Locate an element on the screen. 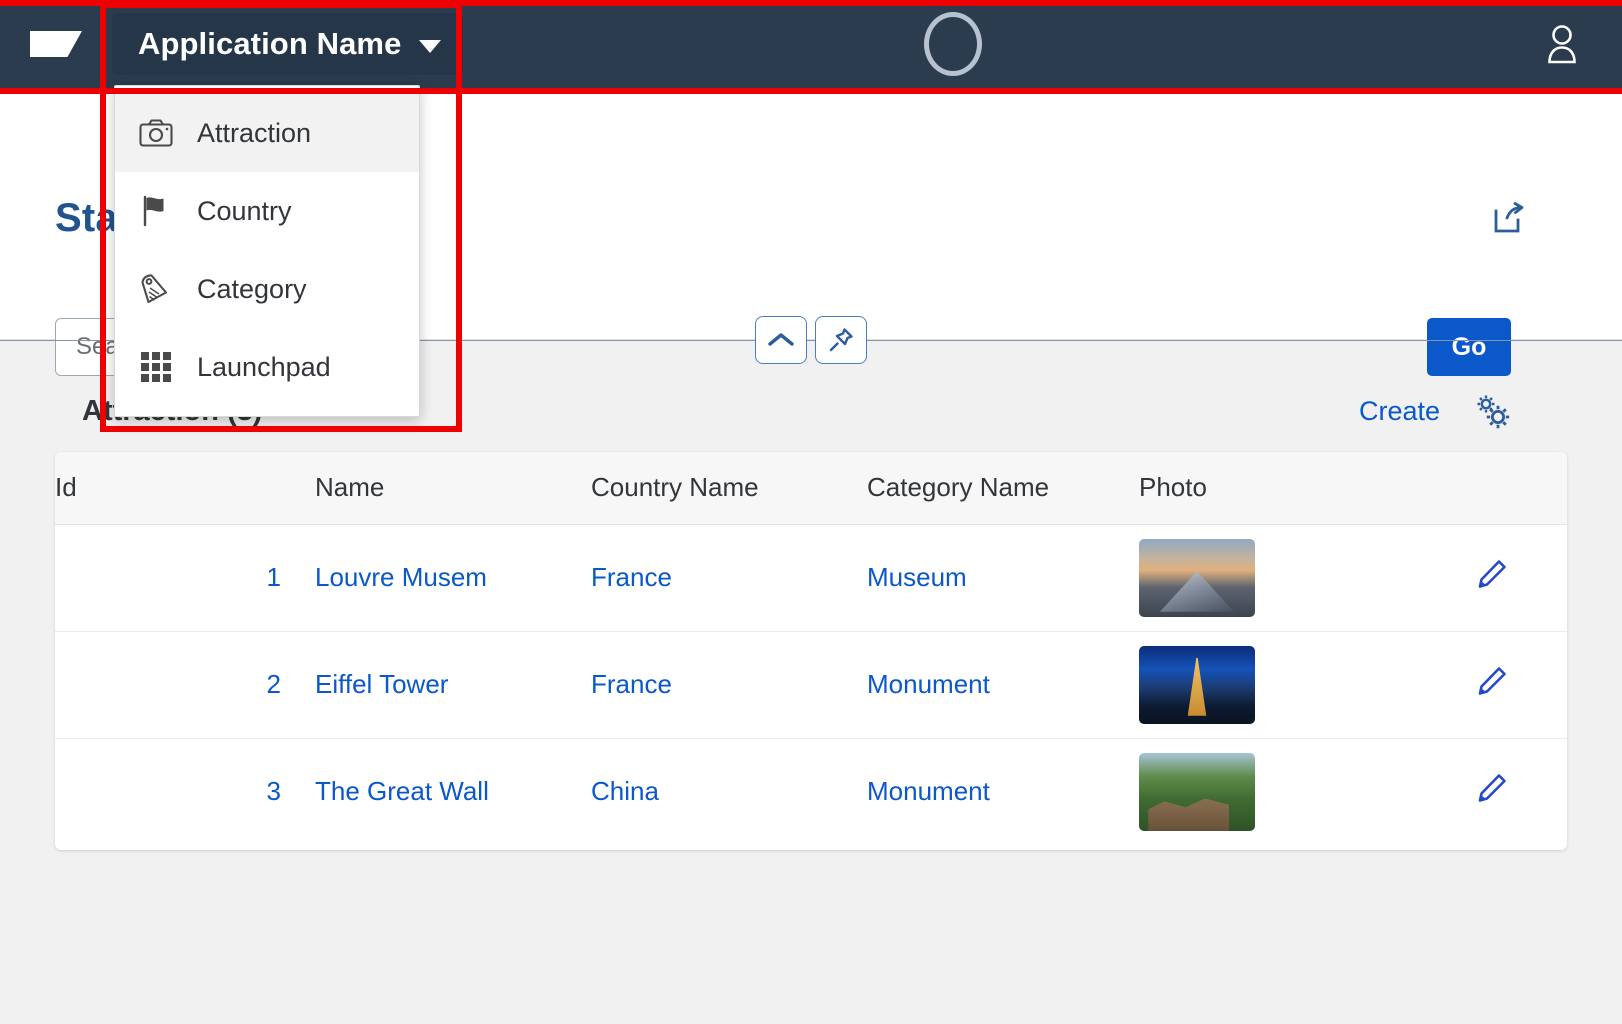 The width and height of the screenshot is (1622, 1024). gear-settings-icon is located at coordinates (1493, 412).